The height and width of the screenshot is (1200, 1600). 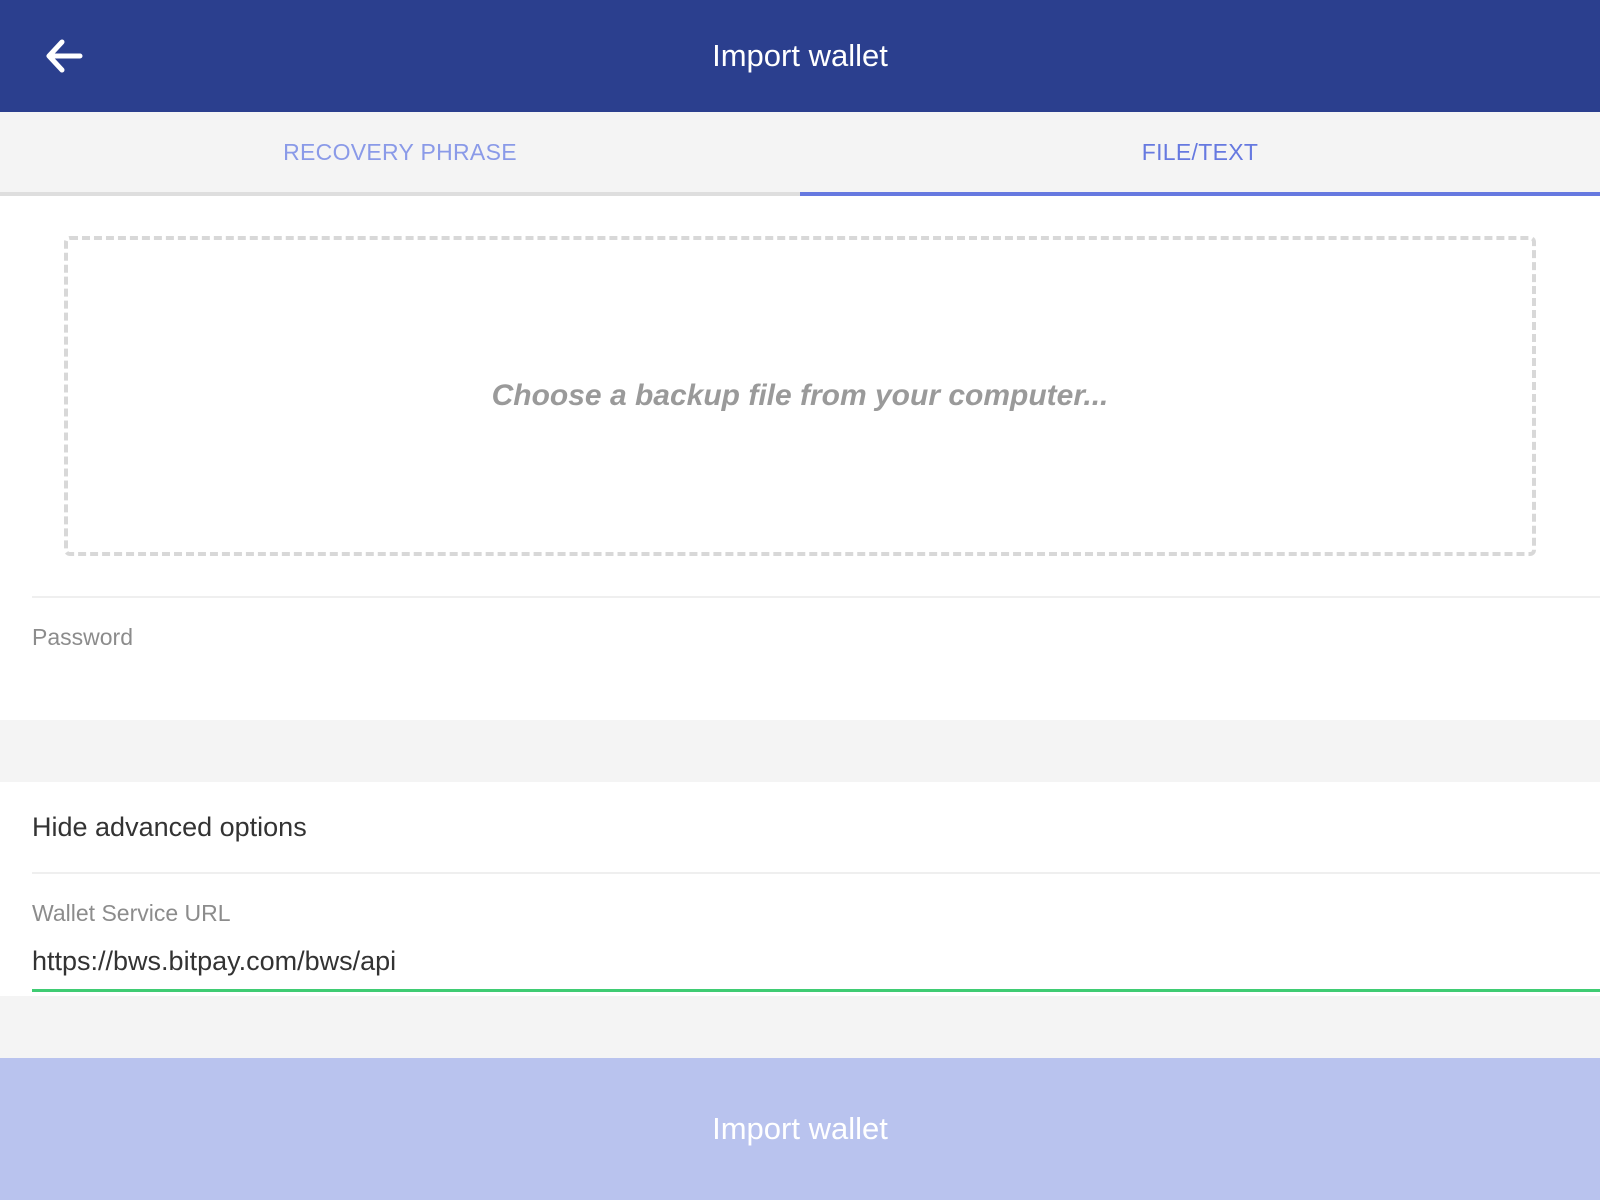 I want to click on tab-recovery-phrase: RECOVERY PHRASE, so click(x=400, y=152).